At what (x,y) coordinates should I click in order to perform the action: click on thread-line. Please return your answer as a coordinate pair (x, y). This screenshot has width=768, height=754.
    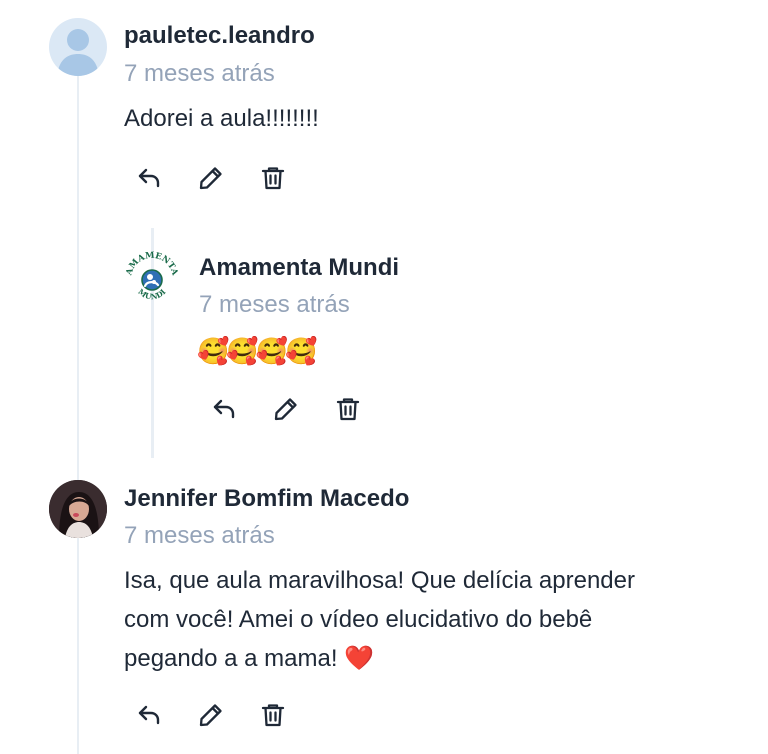
    Looking at the image, I should click on (78, 412).